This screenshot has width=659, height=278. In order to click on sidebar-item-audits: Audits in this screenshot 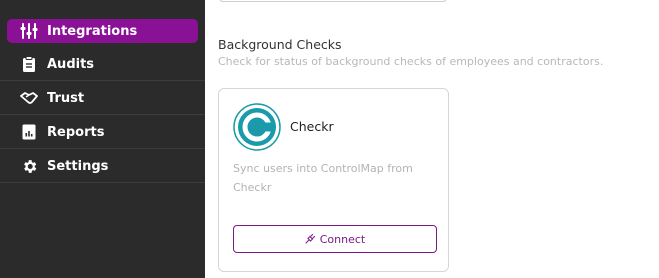, I will do `click(102, 64)`.